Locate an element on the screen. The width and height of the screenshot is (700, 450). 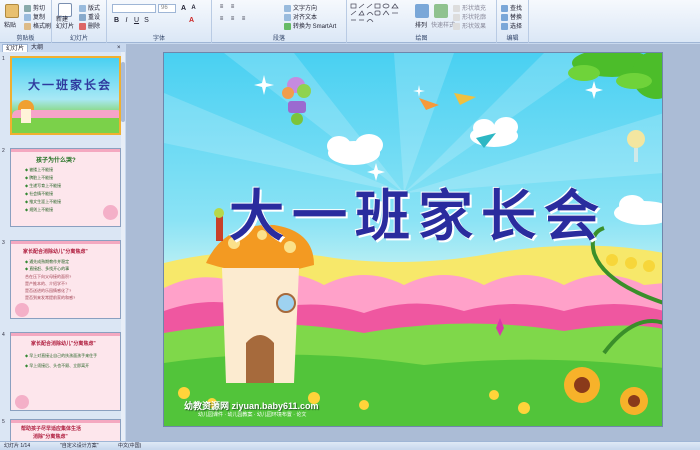
clipboard-group: 粘贴 剪切 复制 格式刷 剪贴板 is located at coordinates (26, 21).